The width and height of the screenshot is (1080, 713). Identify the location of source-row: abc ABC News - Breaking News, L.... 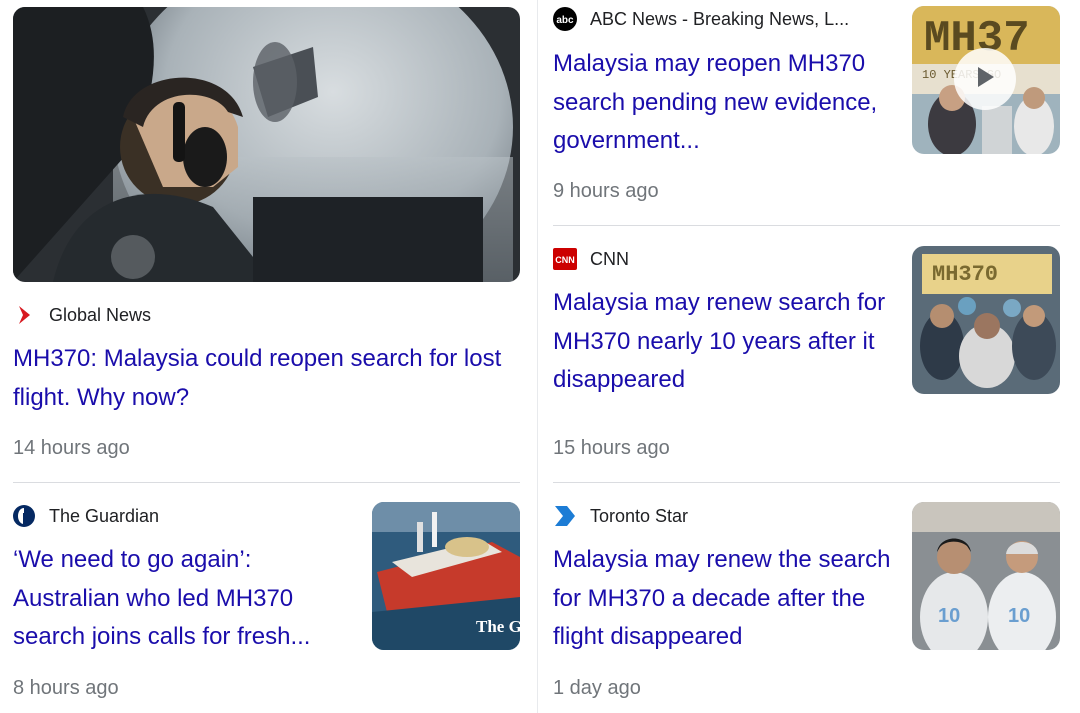
(700, 19).